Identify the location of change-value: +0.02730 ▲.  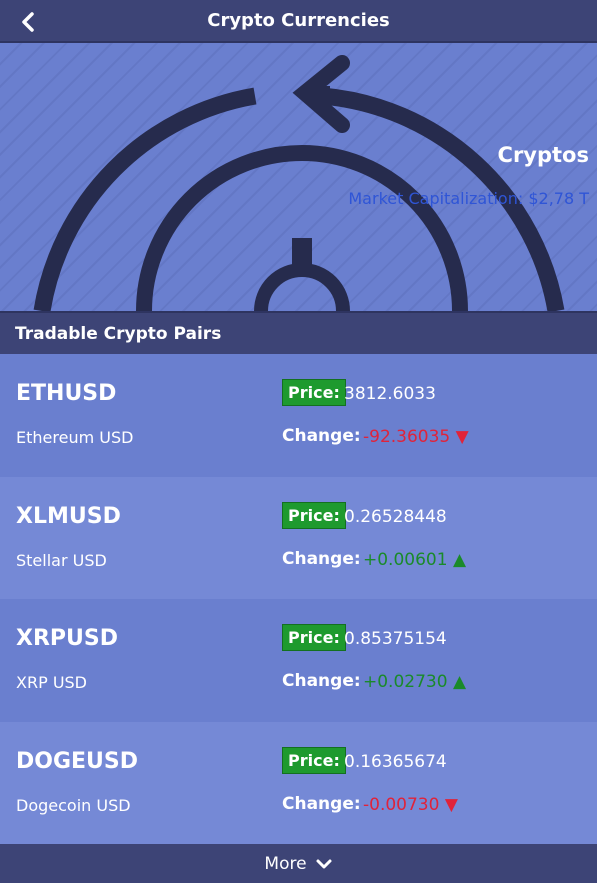
(415, 682).